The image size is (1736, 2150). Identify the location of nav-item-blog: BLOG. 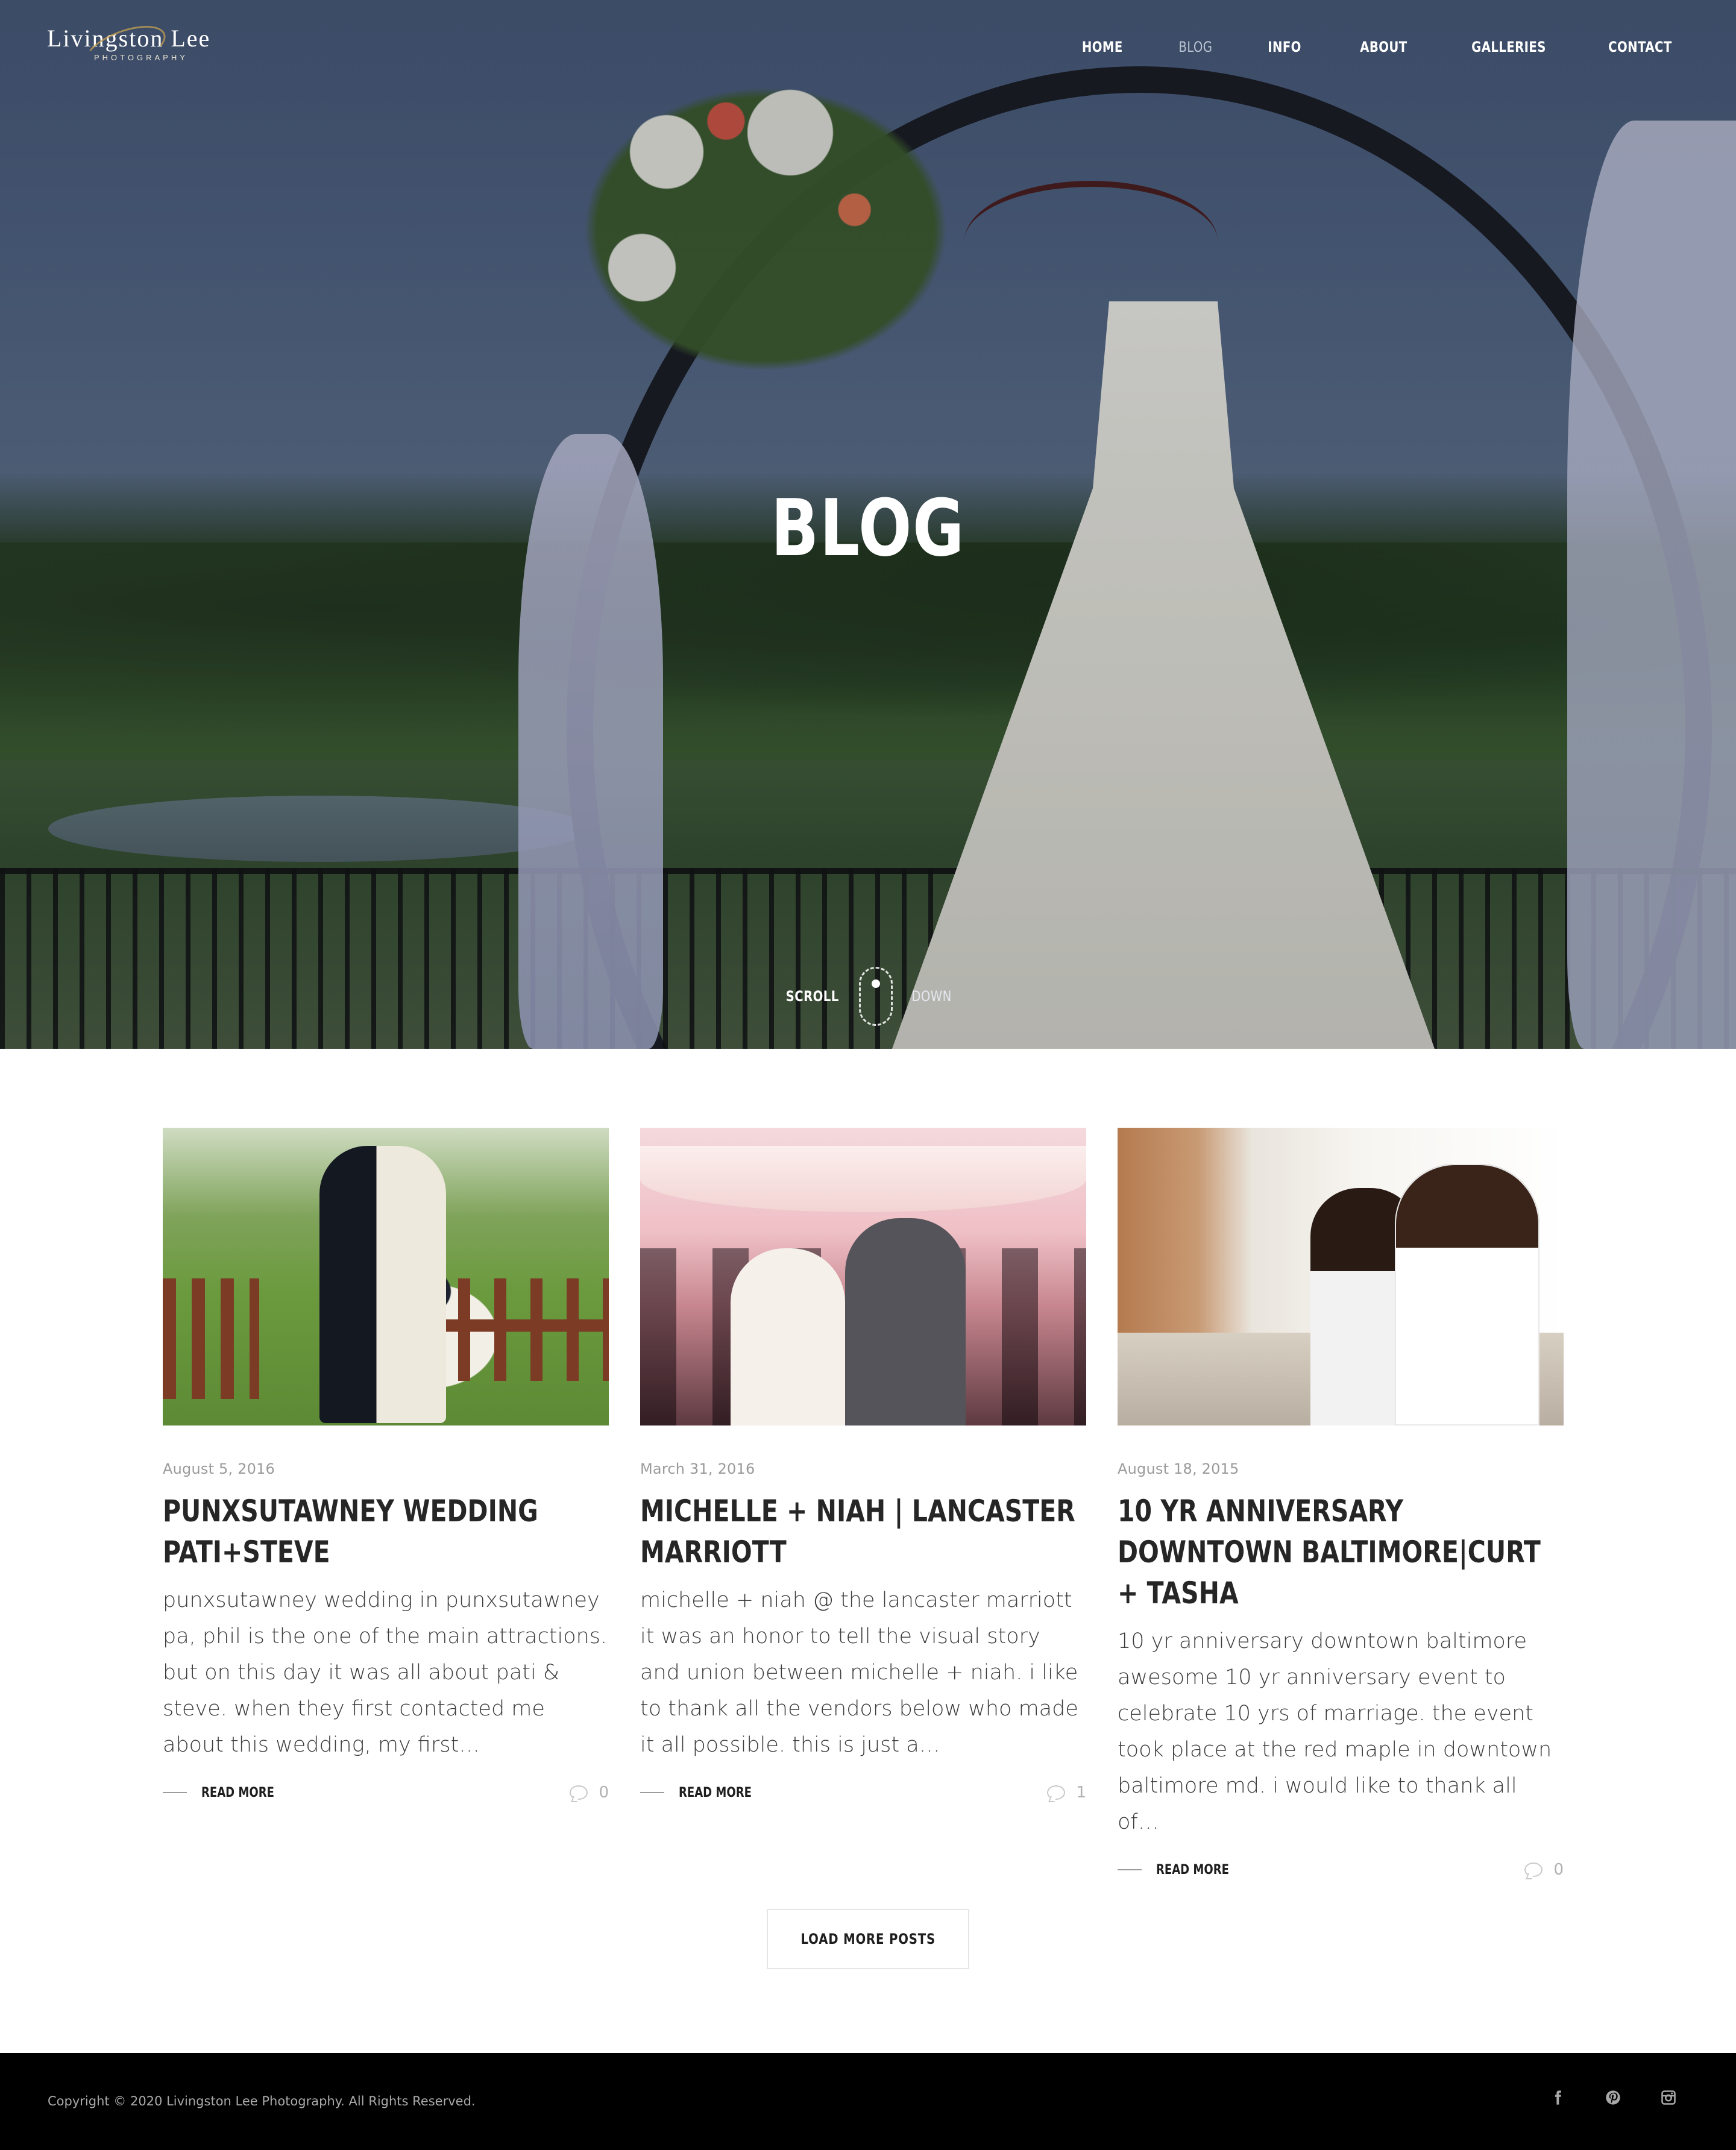
(1195, 47).